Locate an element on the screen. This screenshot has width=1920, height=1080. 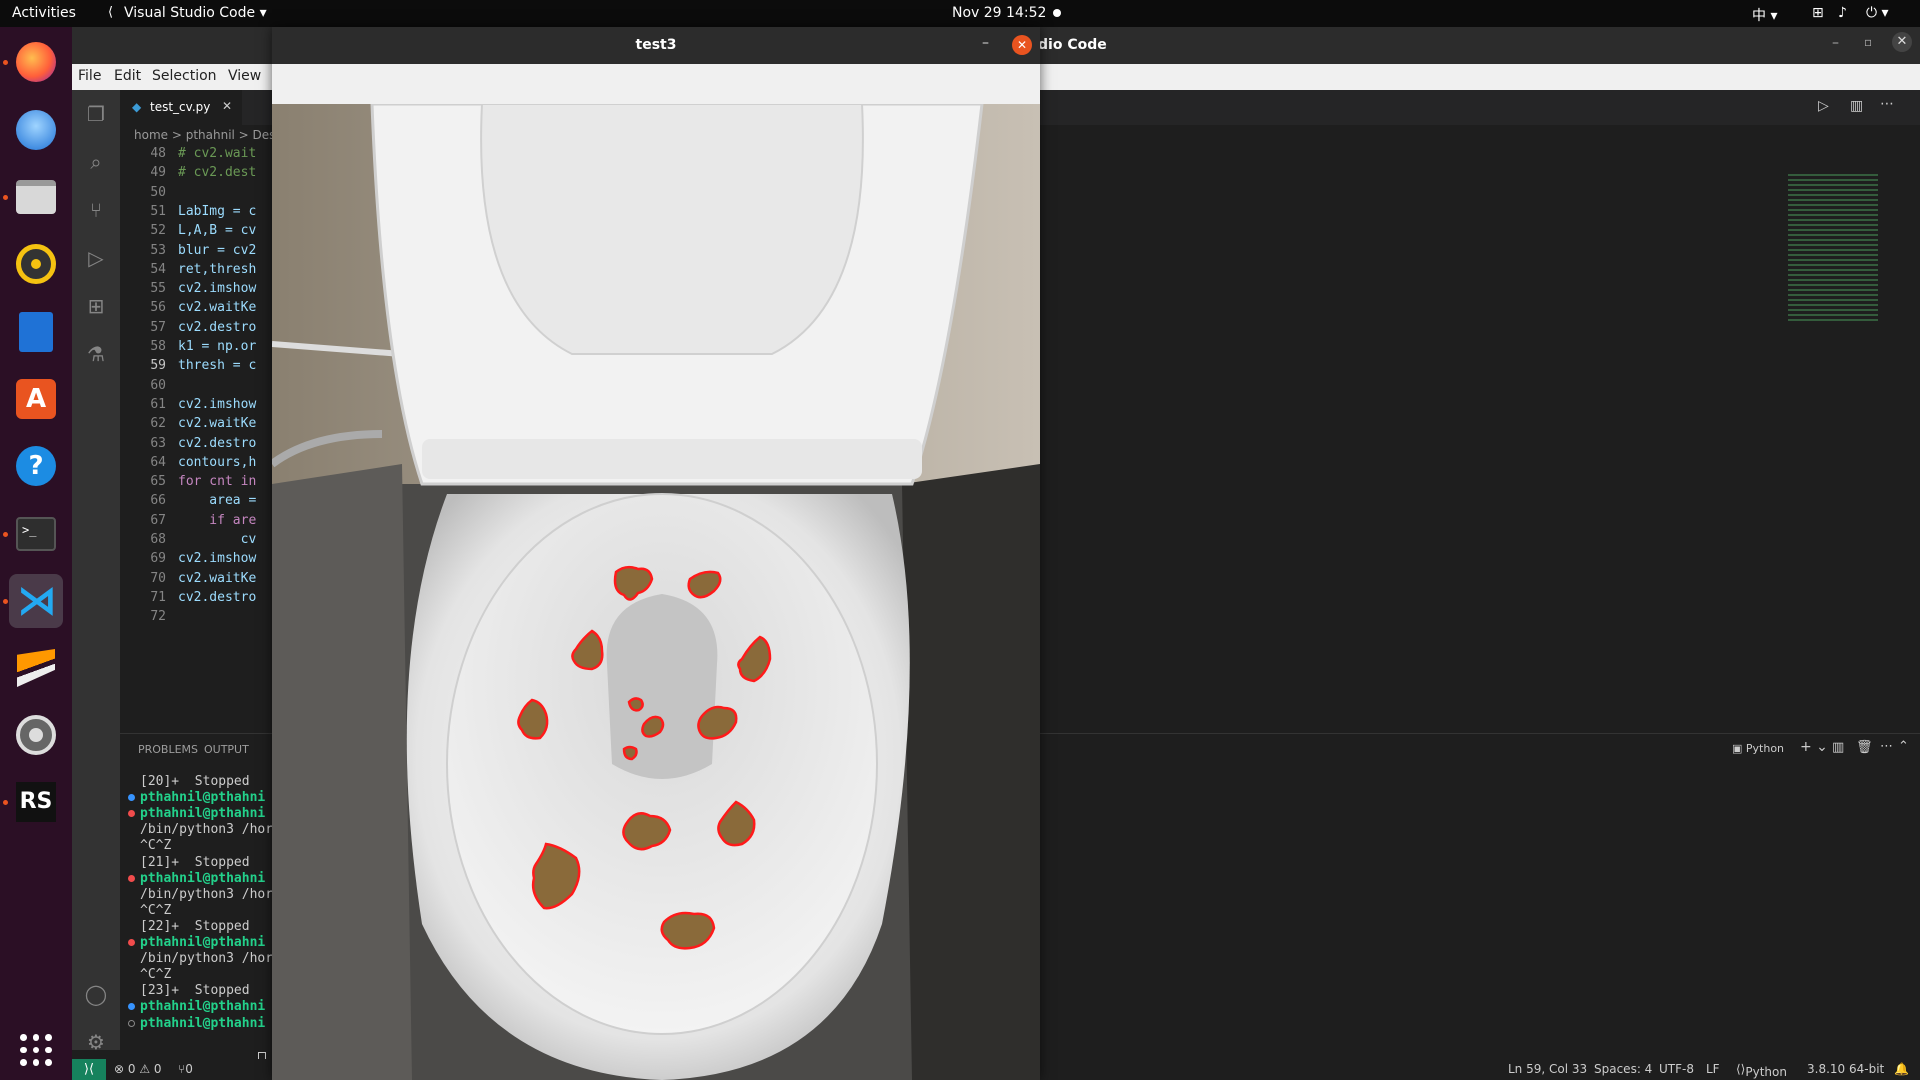
manage-gear-icon: ⚙ is located at coordinates (96, 1042).